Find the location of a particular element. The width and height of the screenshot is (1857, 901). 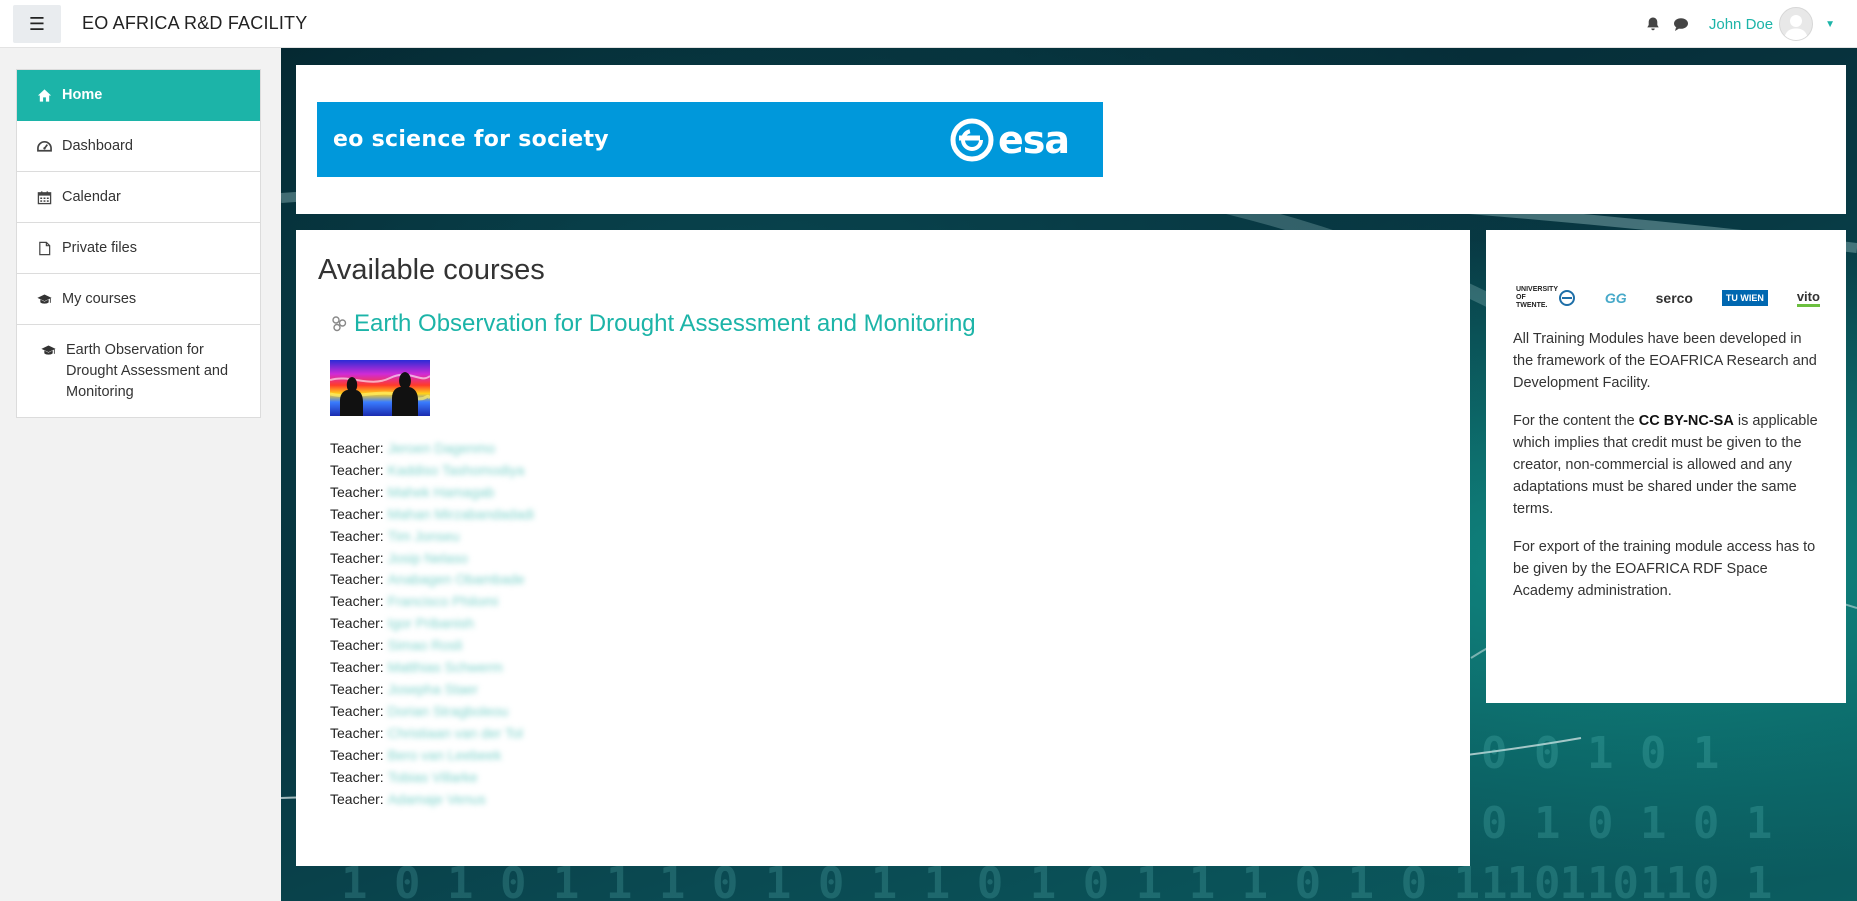

user-menu-area: John Doe ▼ is located at coordinates (1751, 24).